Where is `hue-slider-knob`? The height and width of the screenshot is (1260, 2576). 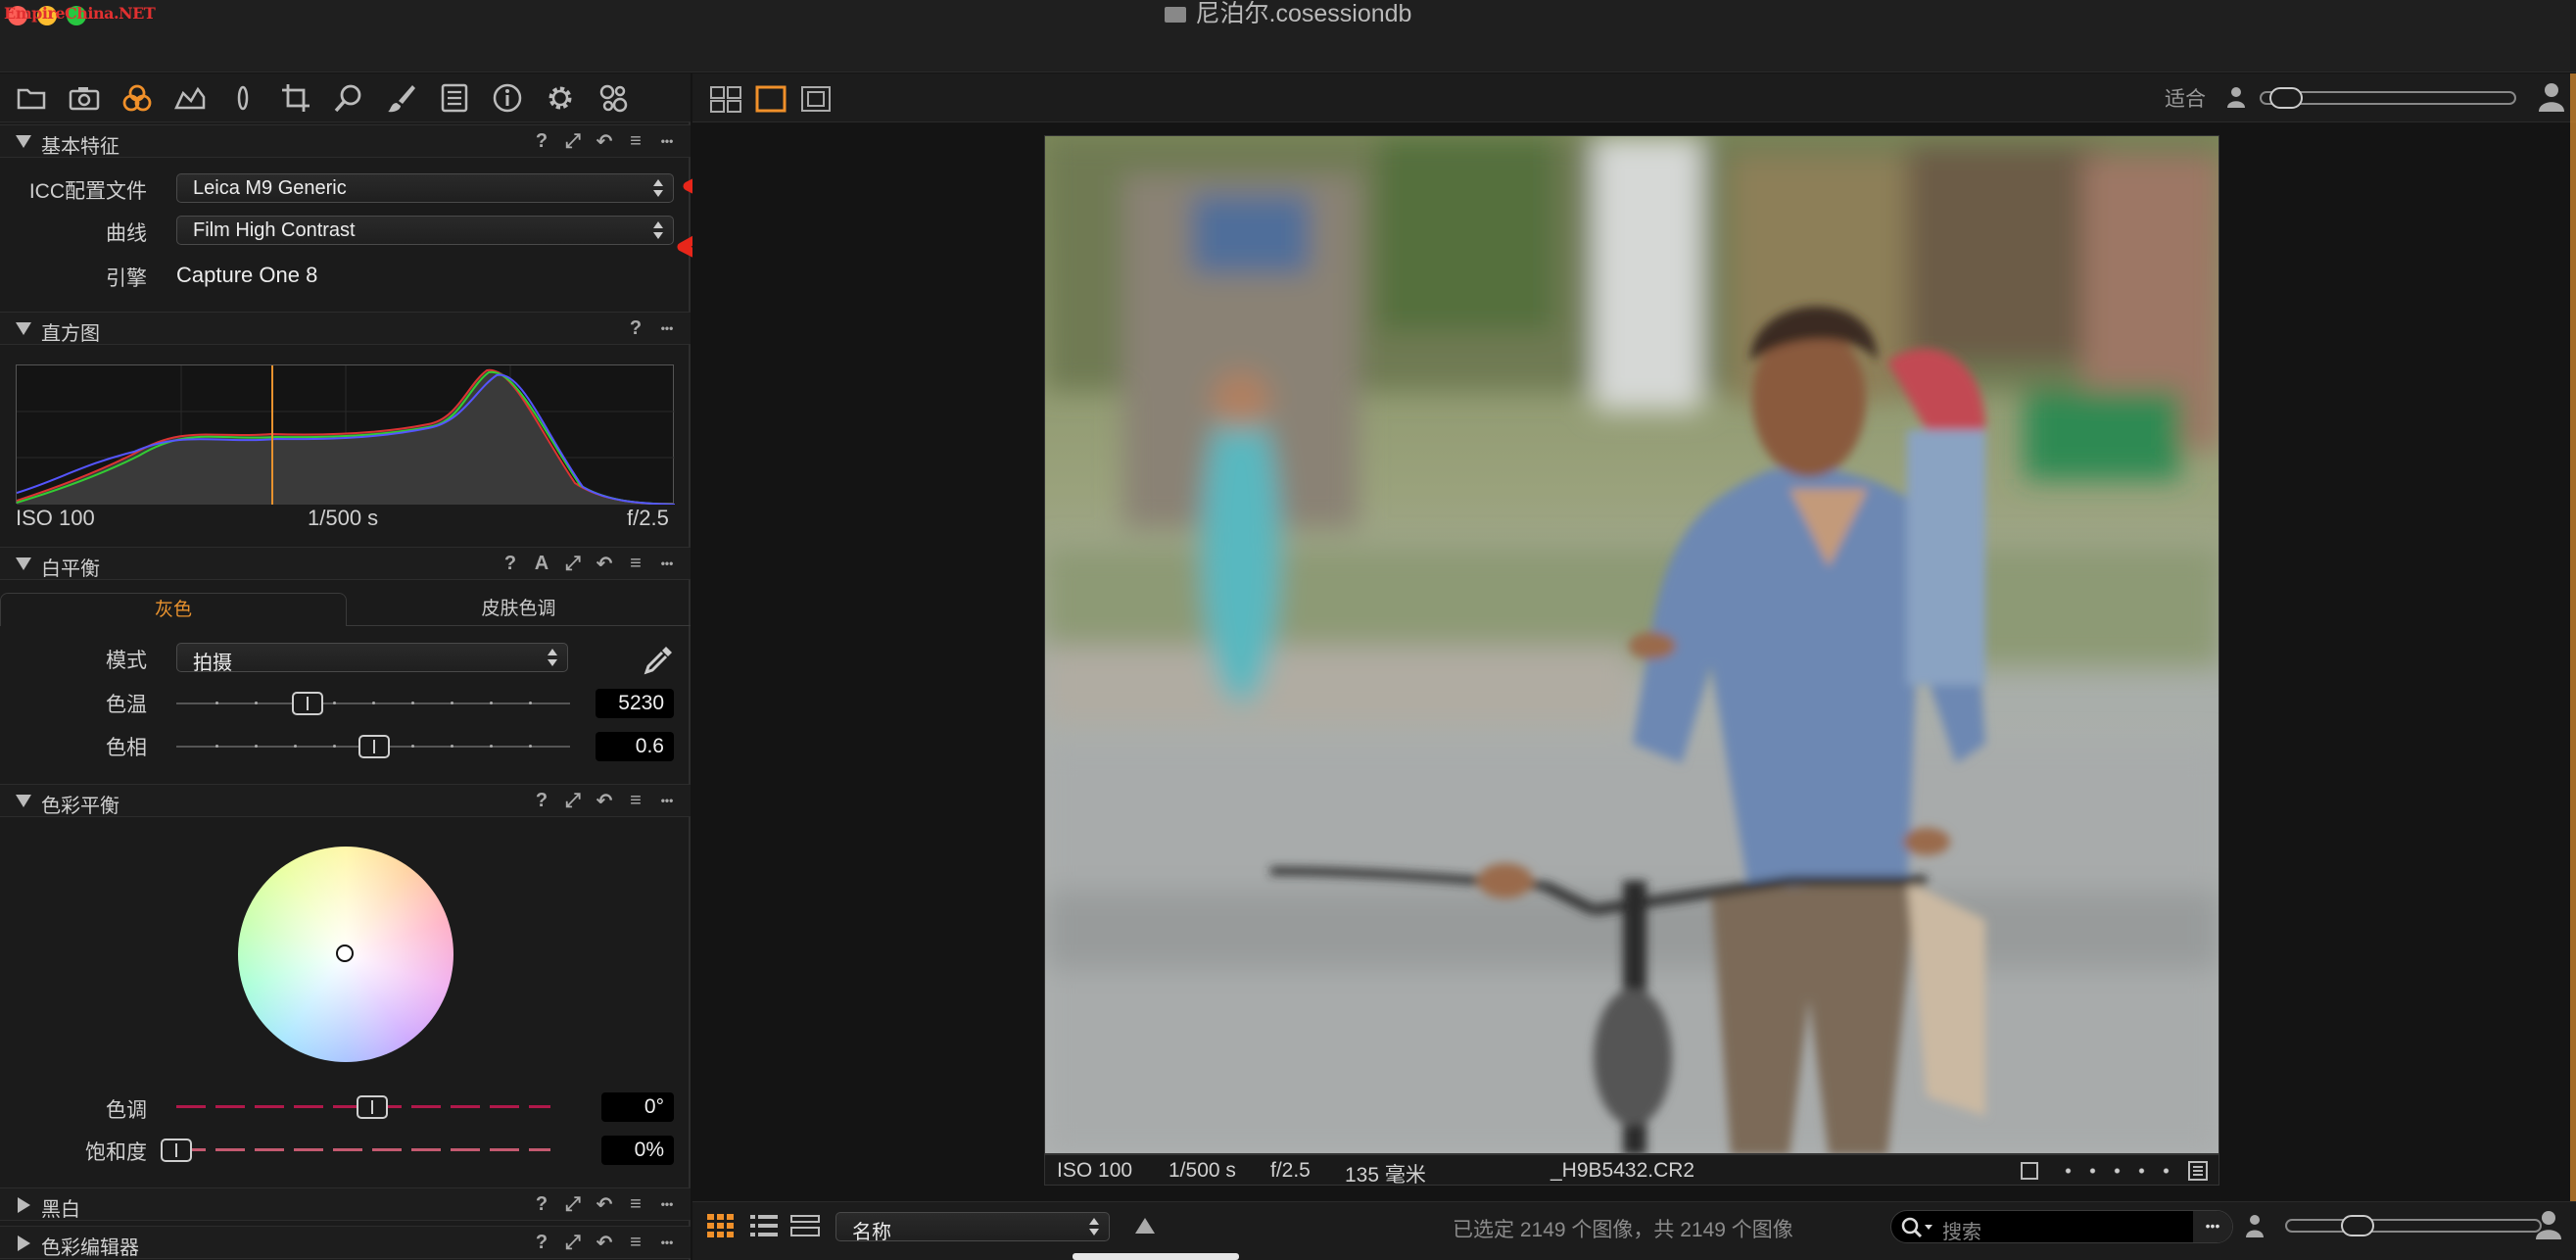
hue-slider-knob is located at coordinates (373, 1107).